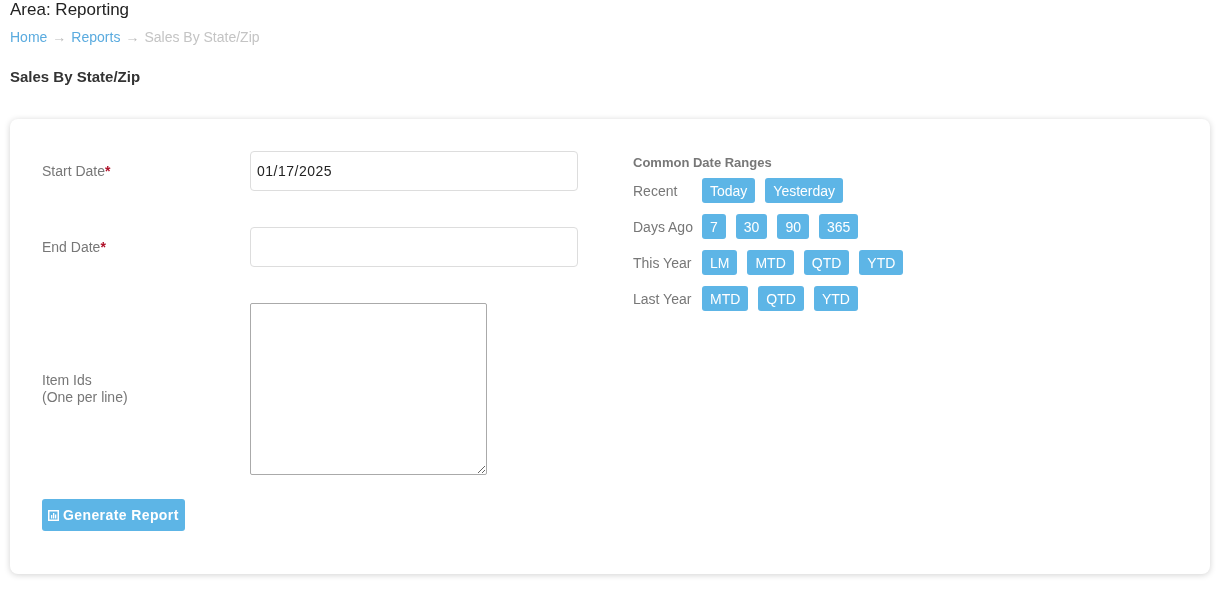  What do you see at coordinates (838, 226) in the screenshot?
I see `date-range-button: 365` at bounding box center [838, 226].